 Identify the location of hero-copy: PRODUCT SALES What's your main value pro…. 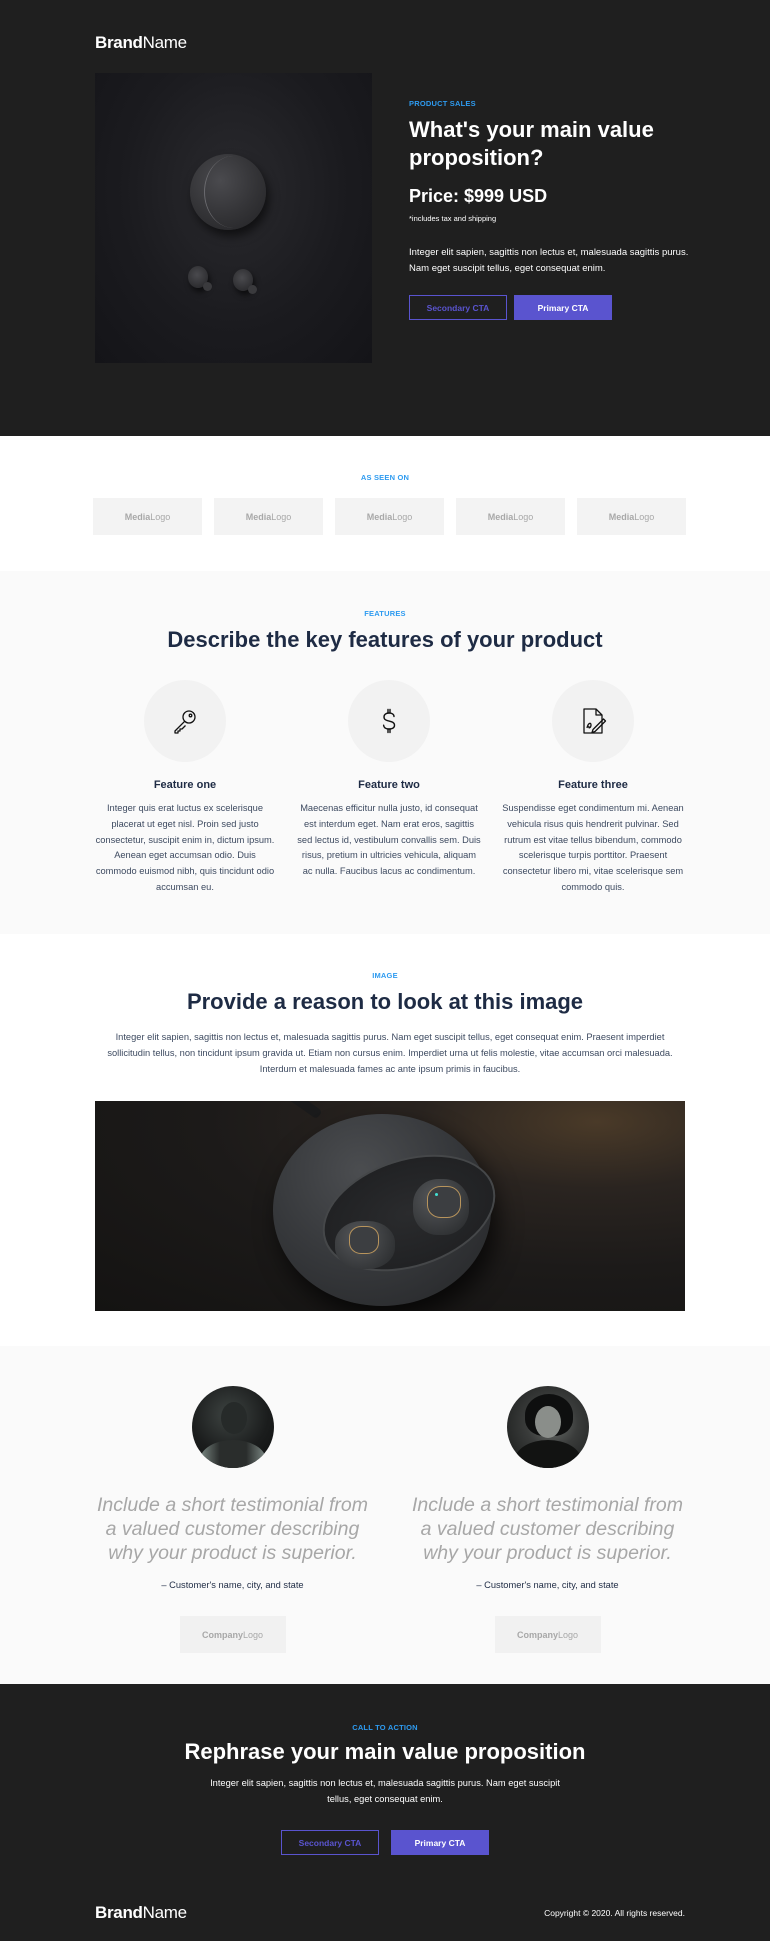
(554, 209).